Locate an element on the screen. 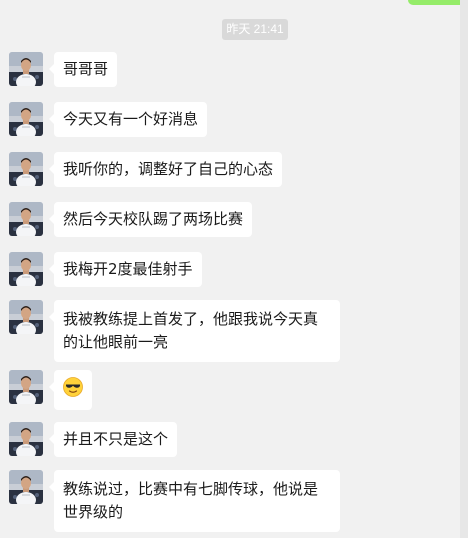  message-bubble: 我听你的，调整好了自己的心态 is located at coordinates (166, 169).